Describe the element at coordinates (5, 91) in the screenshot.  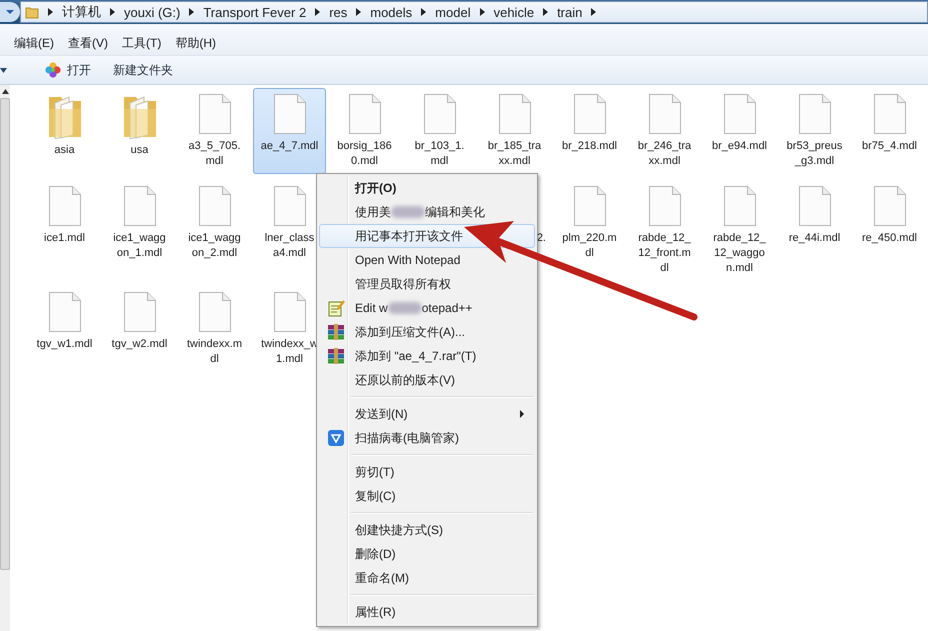
I see `scroll-up-arrow-icon` at that location.